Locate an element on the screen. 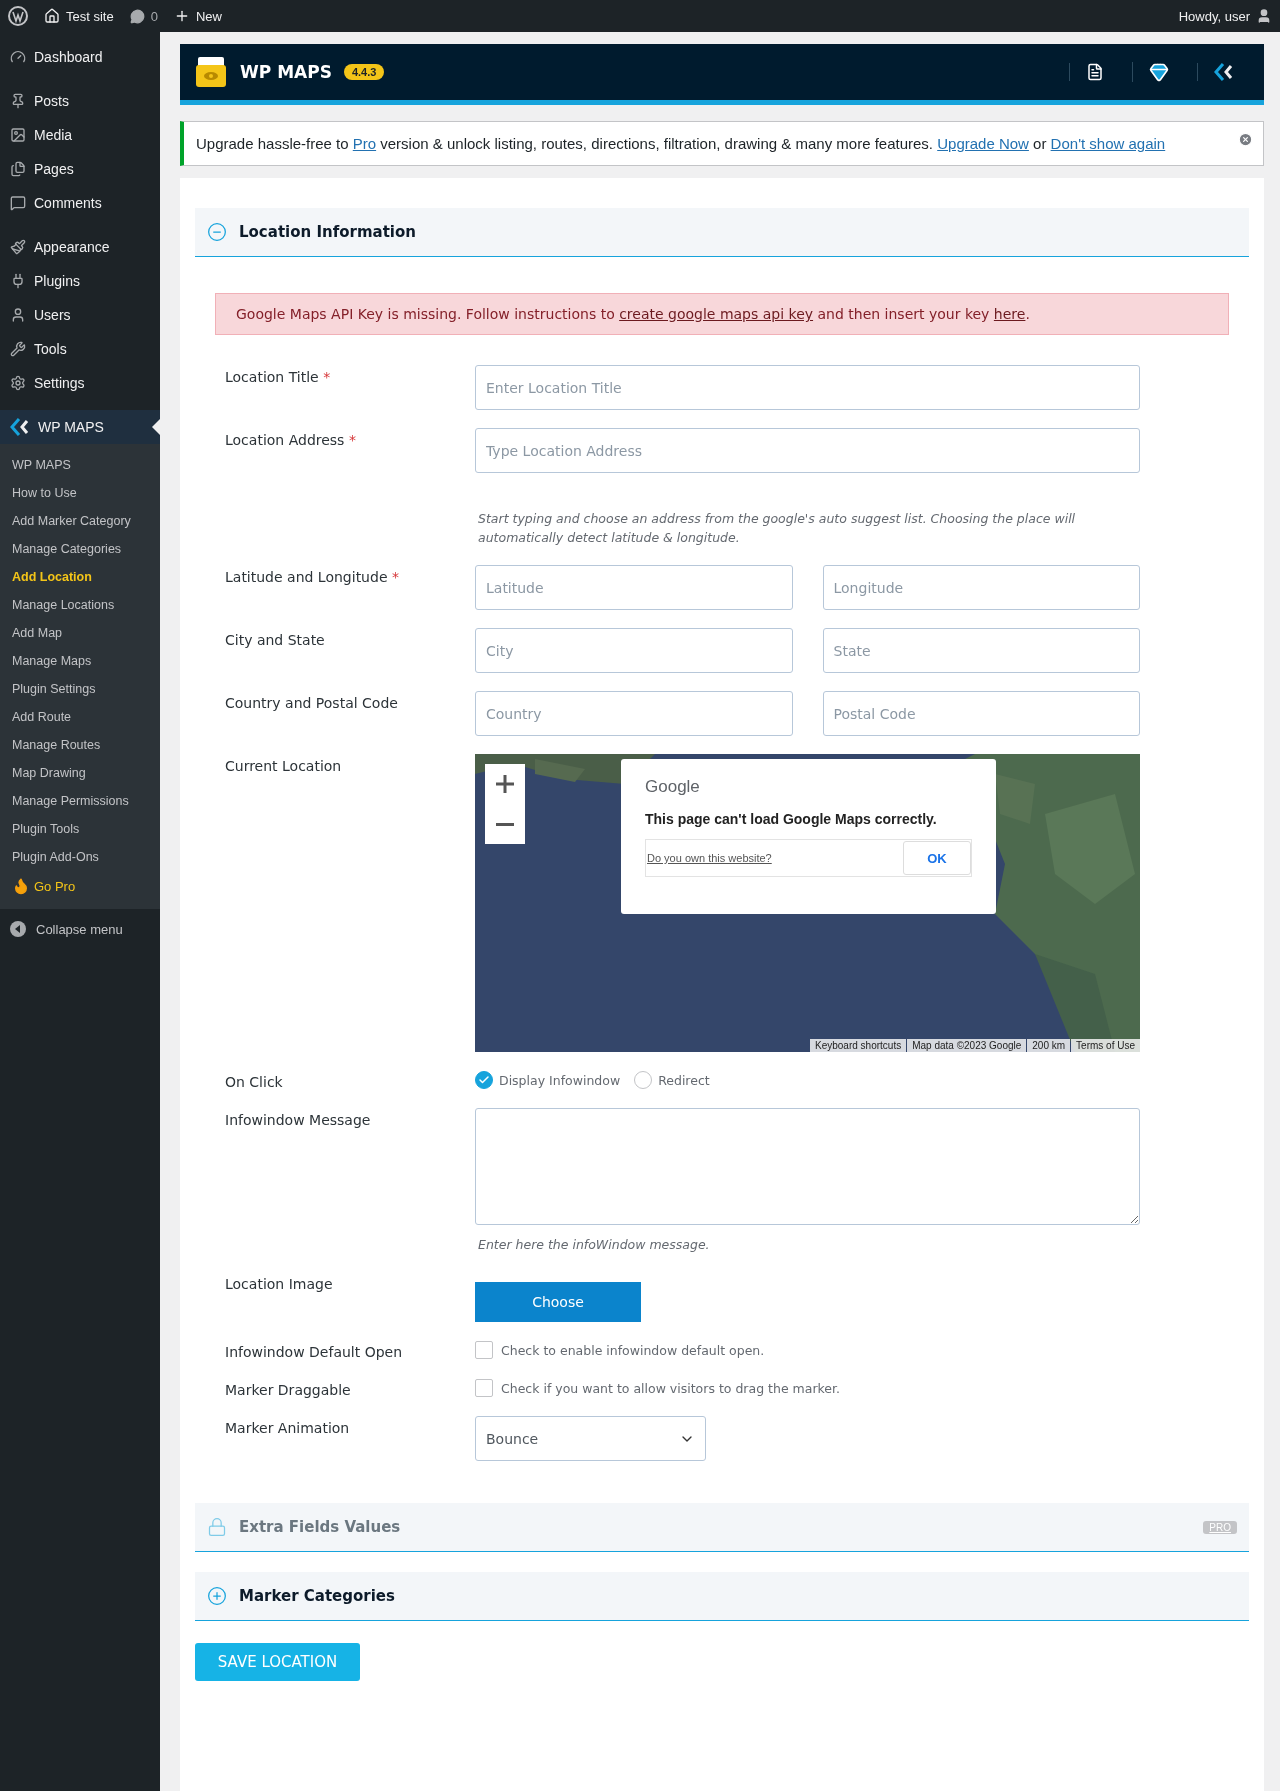 The height and width of the screenshot is (1791, 1280). menu-item: WP MAPS is located at coordinates (80, 427).